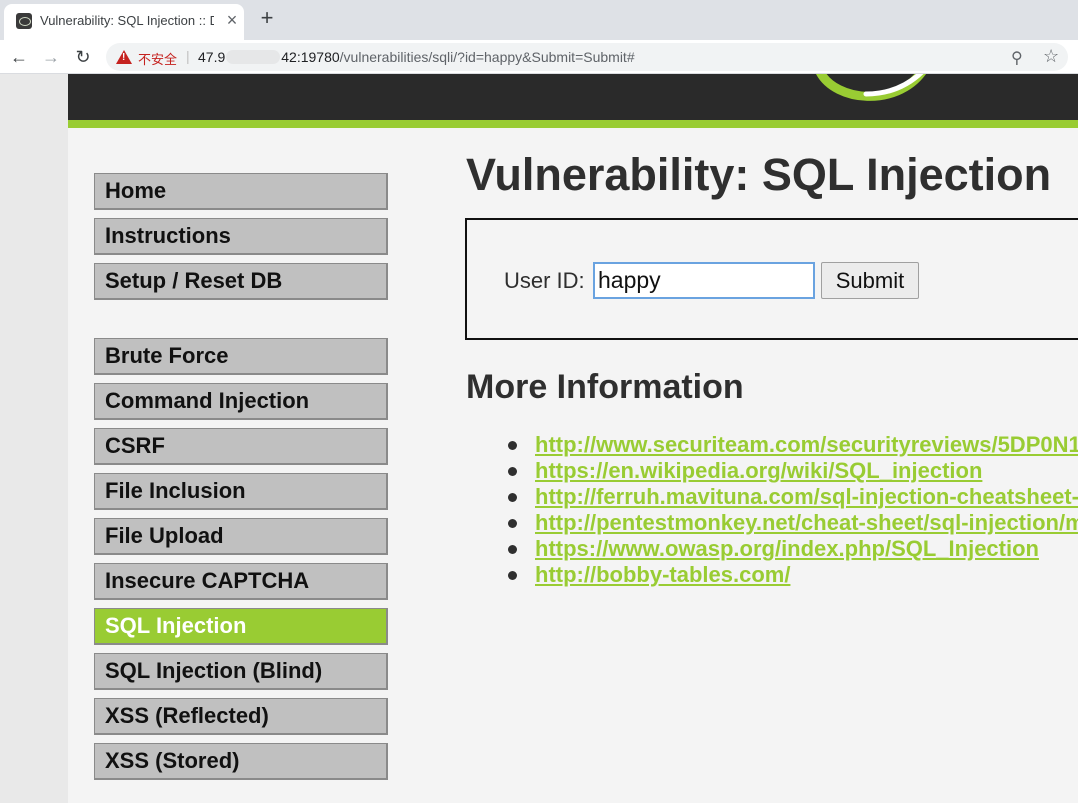 The image size is (1078, 803). What do you see at coordinates (51, 57) in the screenshot?
I see `forward-arrow-icon: →` at bounding box center [51, 57].